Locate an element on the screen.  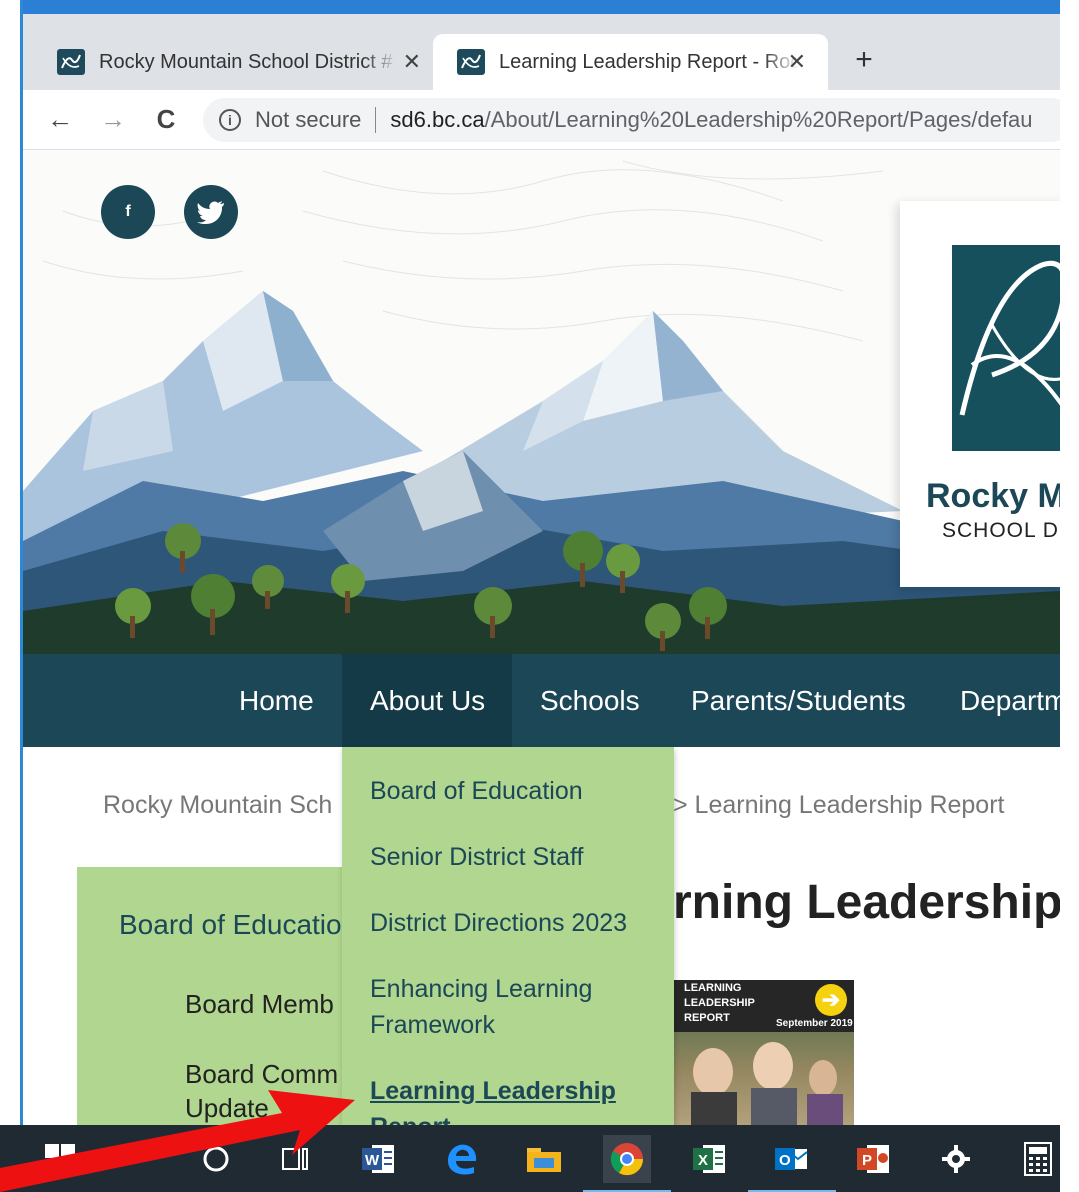
nav-departments: Departm is located at coordinates (1013, 700).